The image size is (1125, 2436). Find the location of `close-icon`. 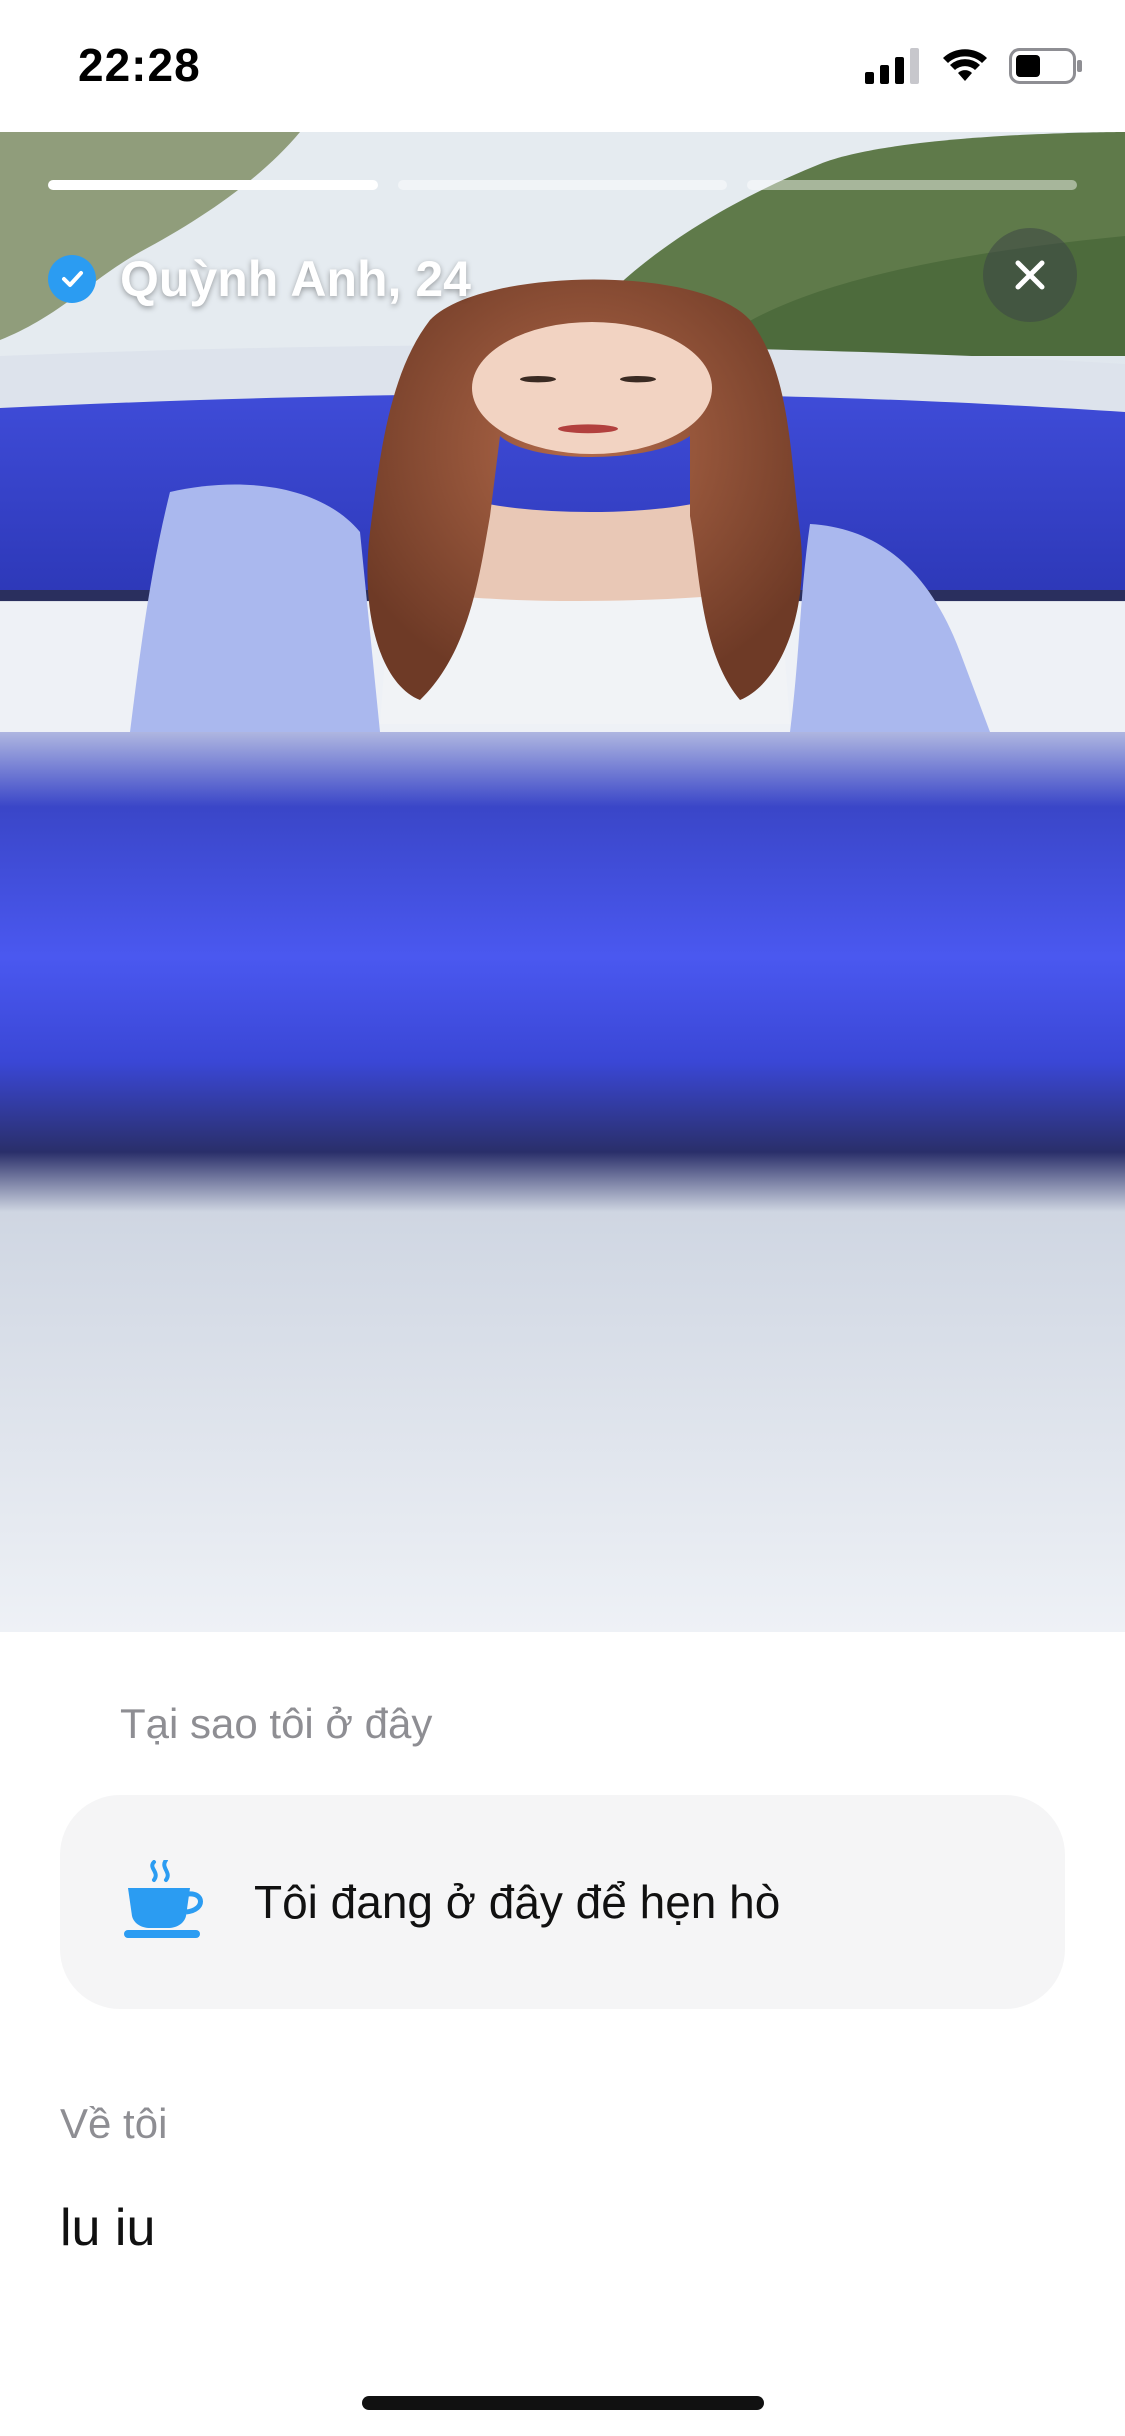

close-icon is located at coordinates (1030, 275).